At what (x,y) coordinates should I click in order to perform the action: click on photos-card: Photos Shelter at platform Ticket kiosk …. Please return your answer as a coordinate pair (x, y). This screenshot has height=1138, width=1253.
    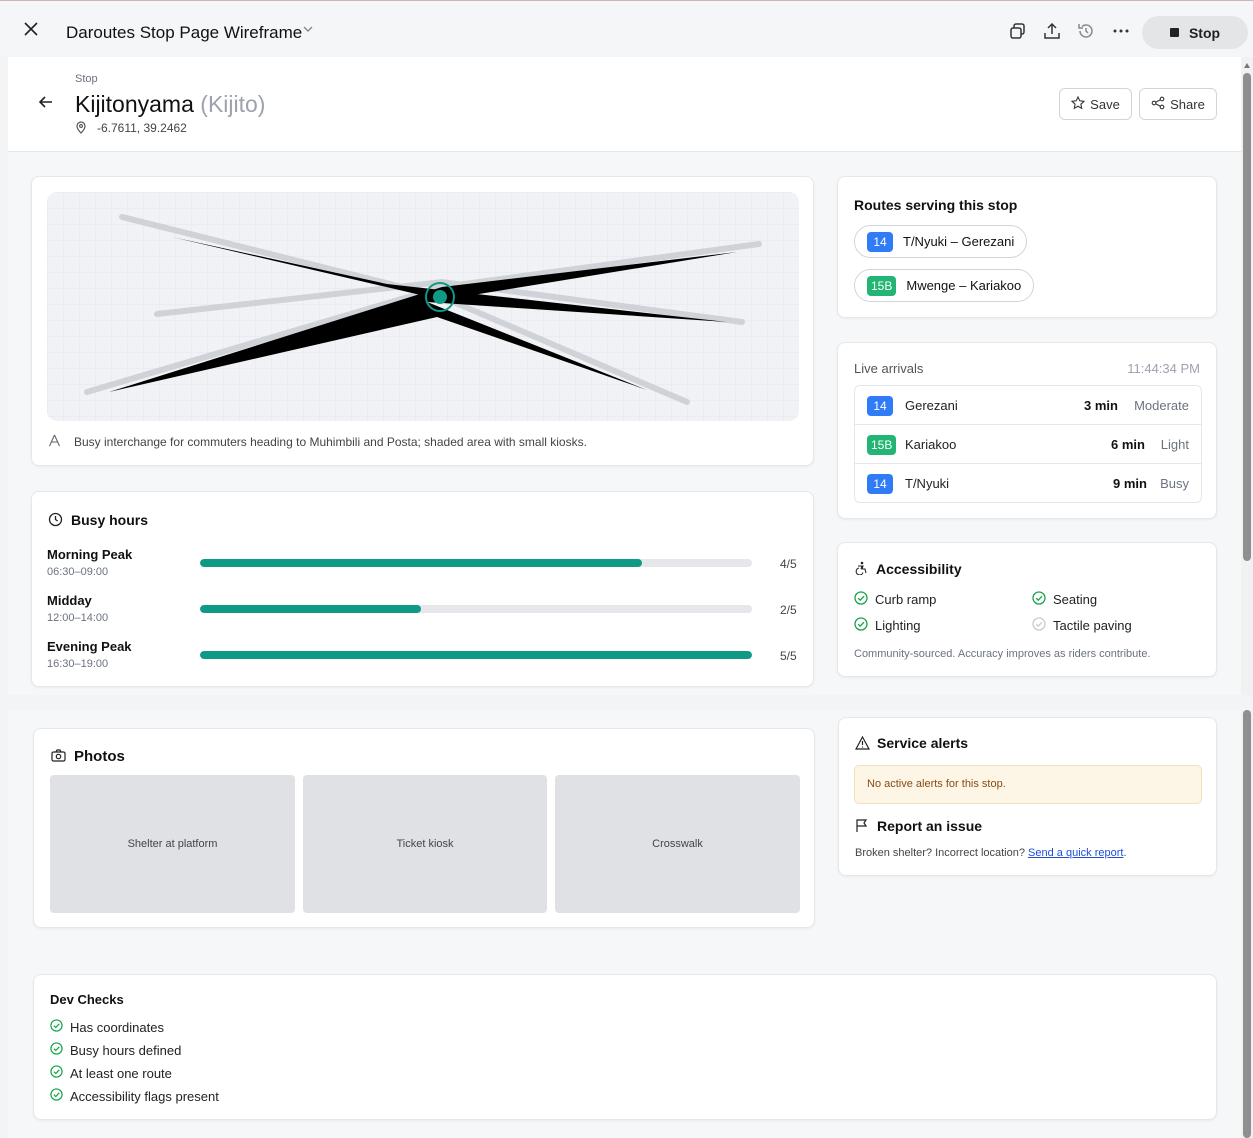
    Looking at the image, I should click on (424, 828).